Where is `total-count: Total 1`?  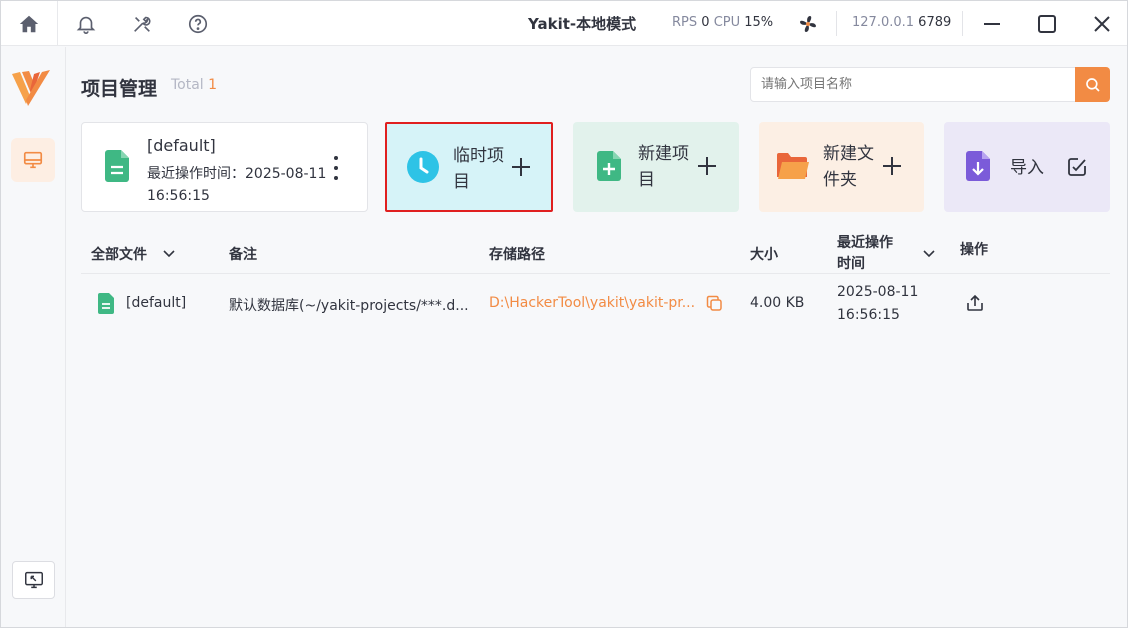
total-count: Total 1 is located at coordinates (194, 85).